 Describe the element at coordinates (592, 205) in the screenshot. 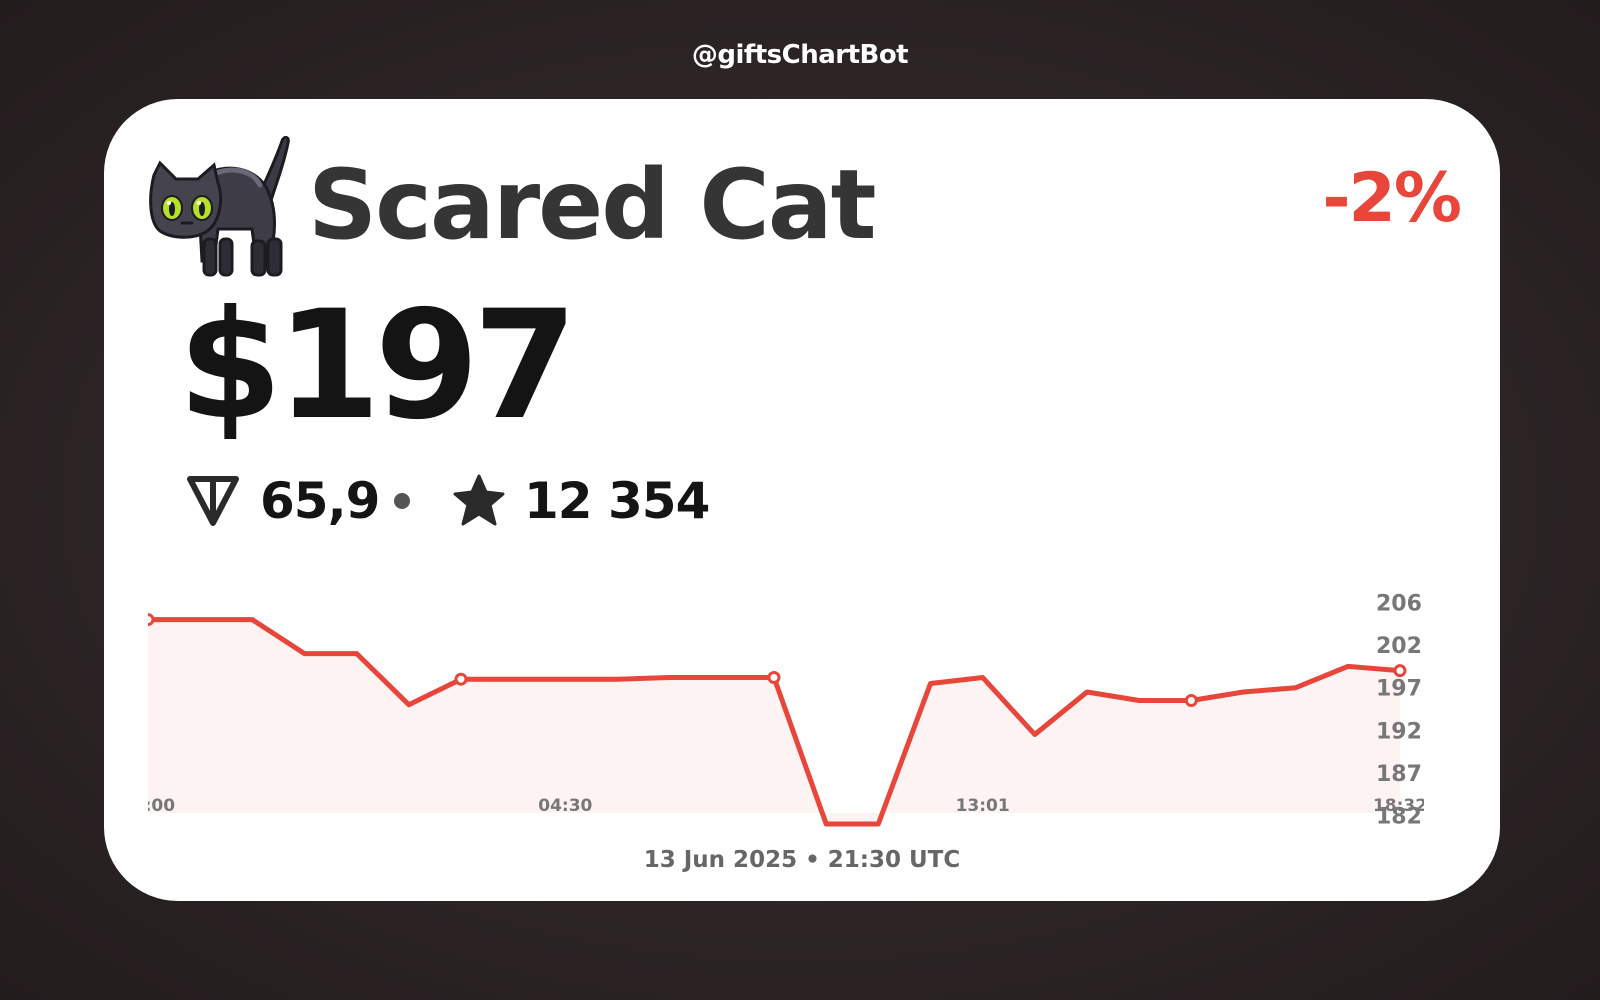

I see `gift-name: Scared Cat` at that location.